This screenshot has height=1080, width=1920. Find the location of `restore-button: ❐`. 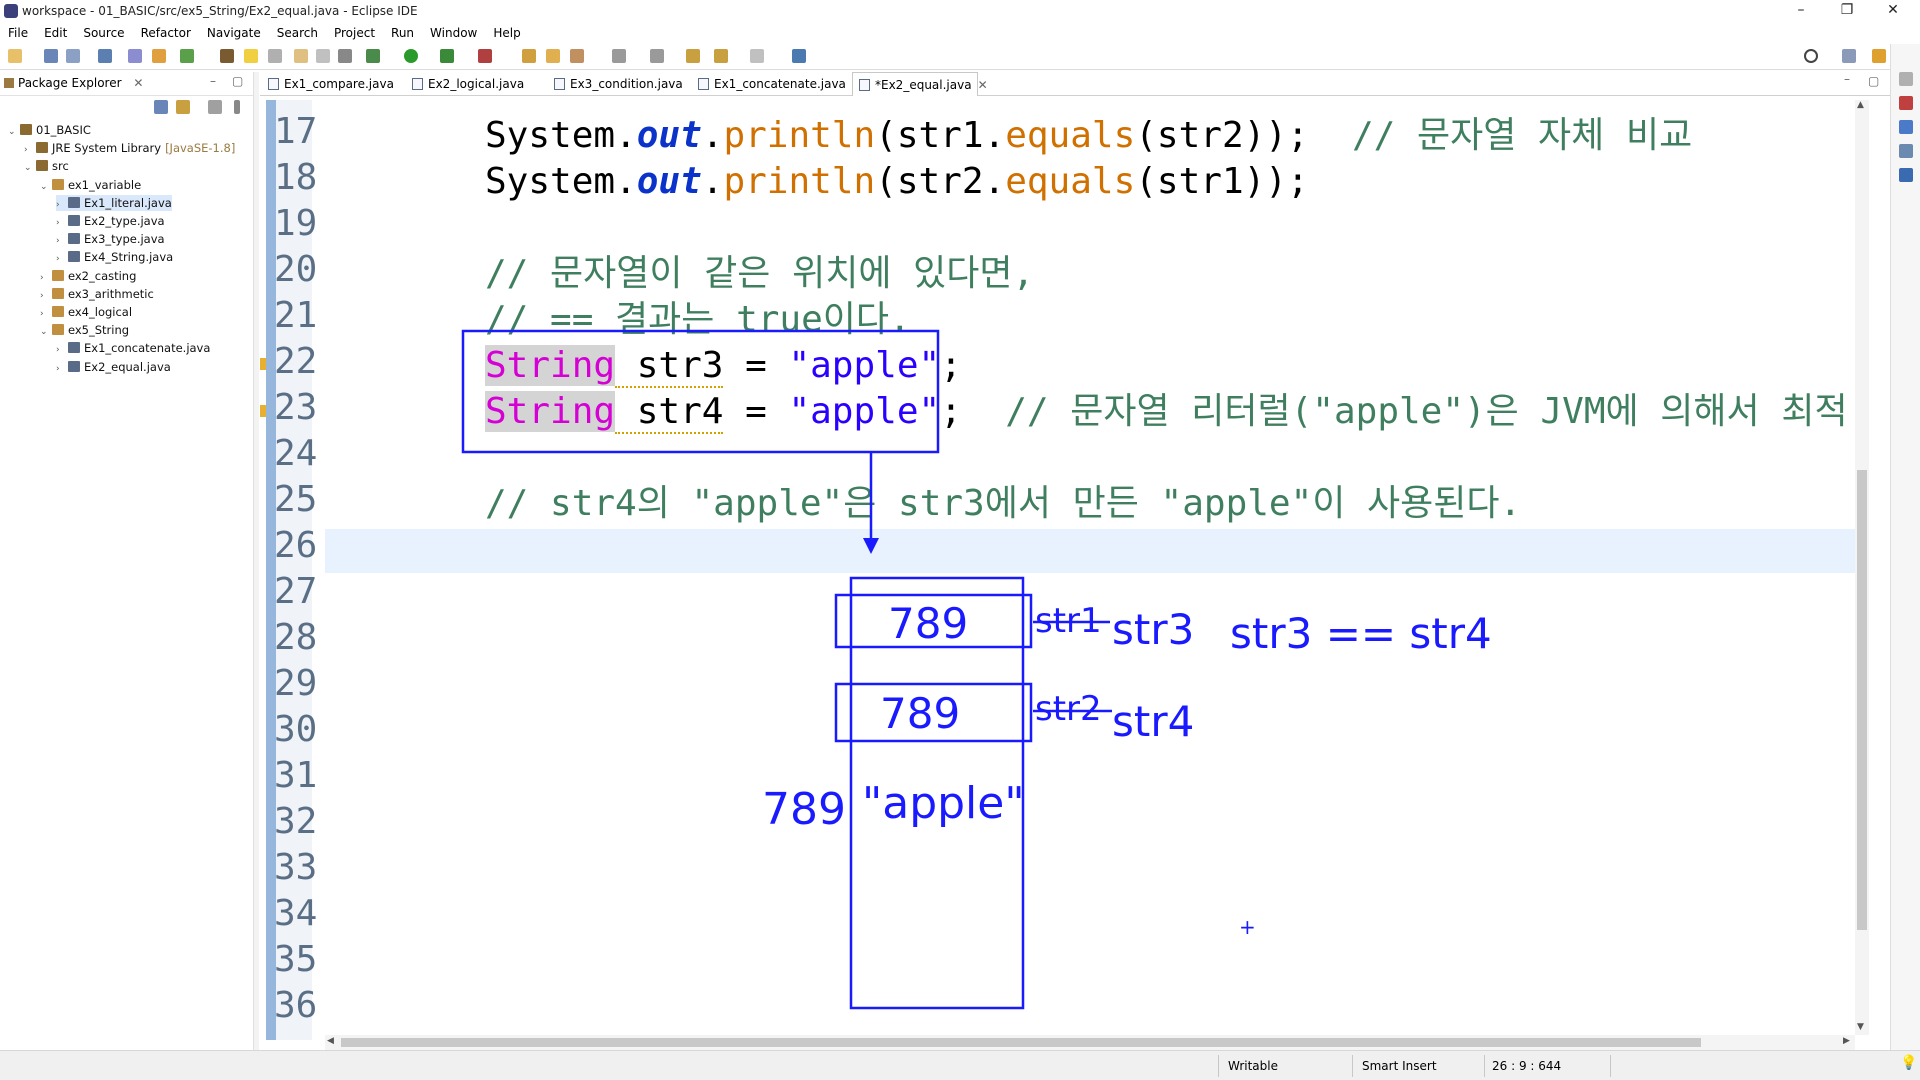

restore-button: ❐ is located at coordinates (1847, 11).